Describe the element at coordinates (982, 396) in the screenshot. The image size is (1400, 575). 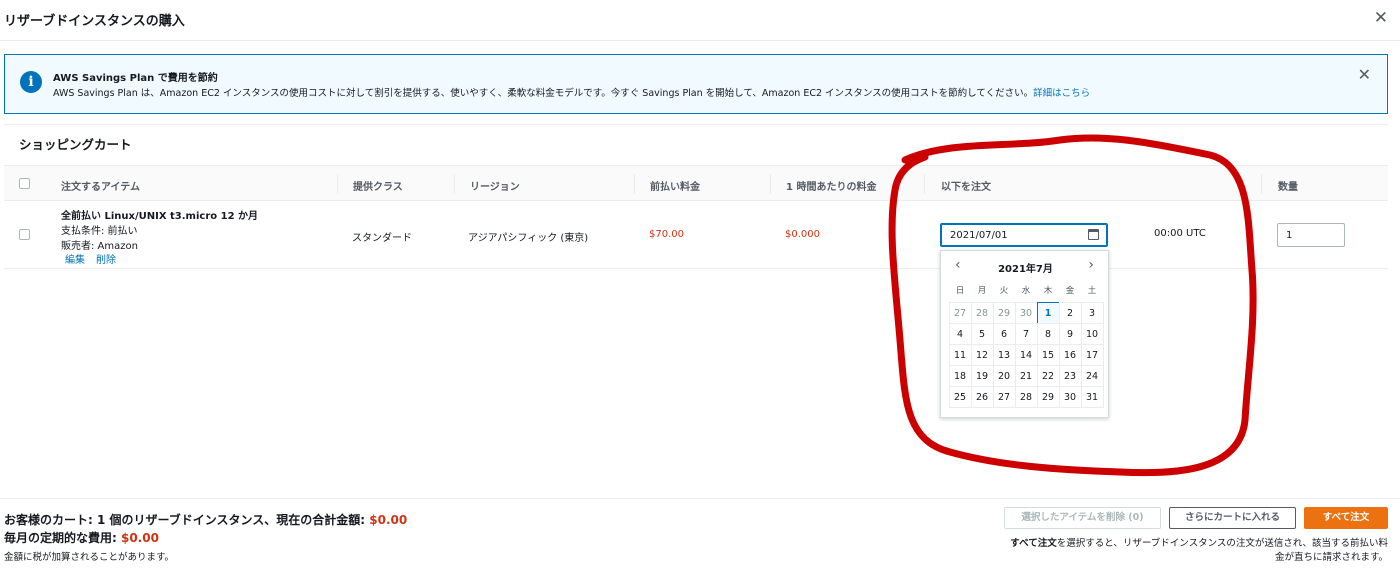
I see `calendar-day: 26` at that location.